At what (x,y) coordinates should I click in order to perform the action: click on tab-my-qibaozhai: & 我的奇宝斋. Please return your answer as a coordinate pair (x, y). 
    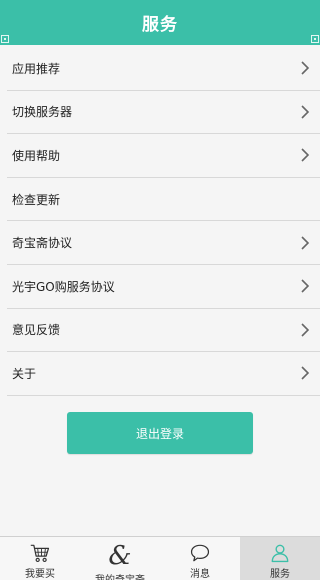
    Looking at the image, I should click on (120, 558).